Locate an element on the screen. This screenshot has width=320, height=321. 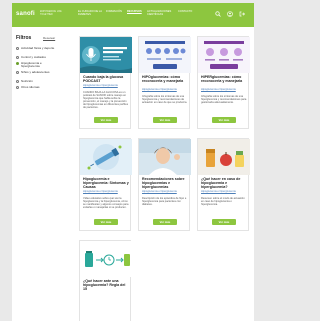
nav-contacto: CONTACTO is located at coordinates (189, 11).